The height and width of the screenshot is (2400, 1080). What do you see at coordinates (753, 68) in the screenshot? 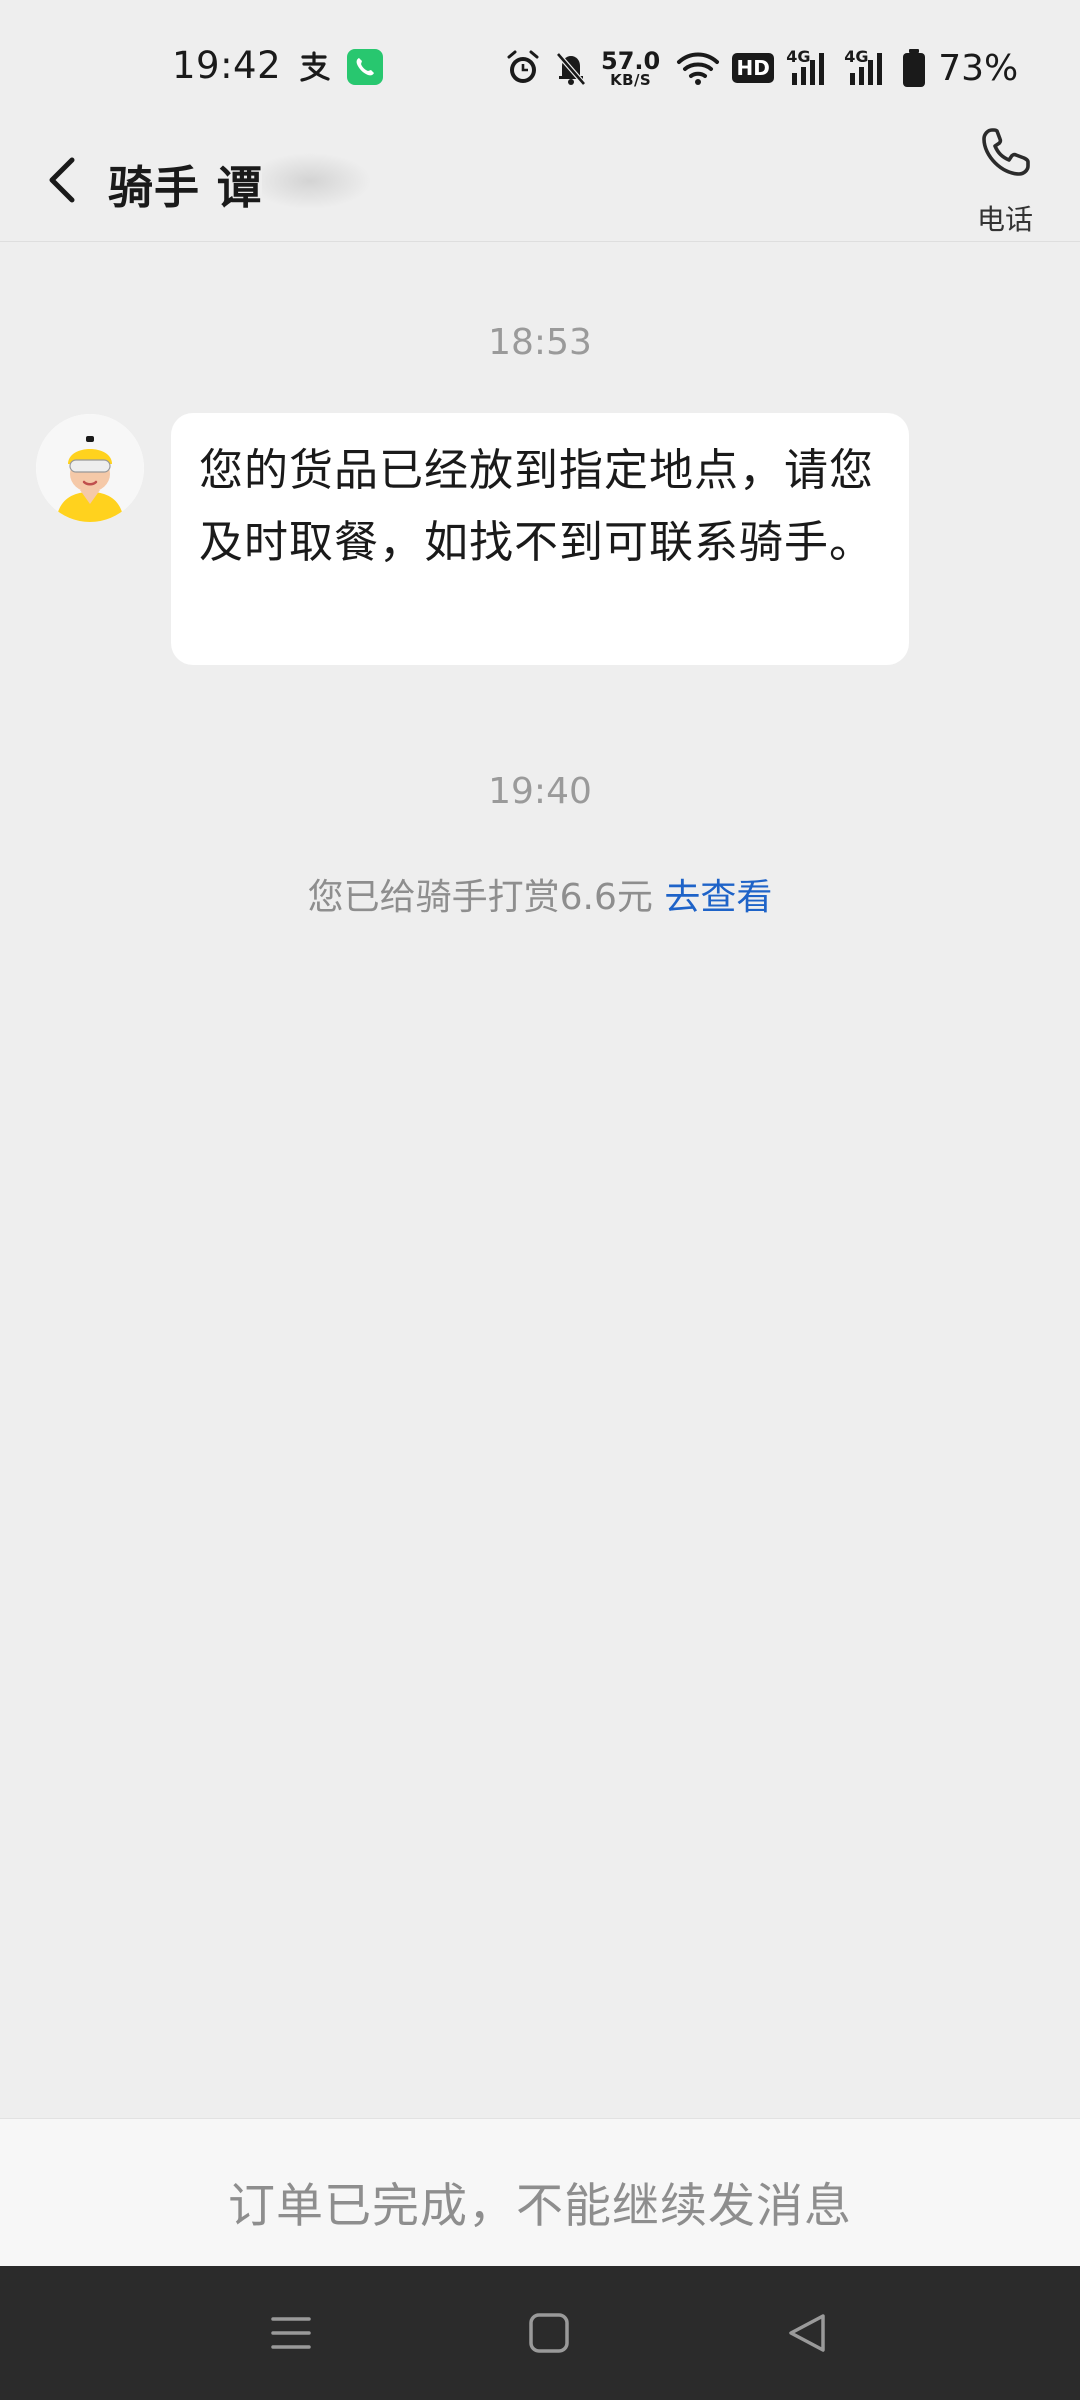
I see `hd-icon: HD` at bounding box center [753, 68].